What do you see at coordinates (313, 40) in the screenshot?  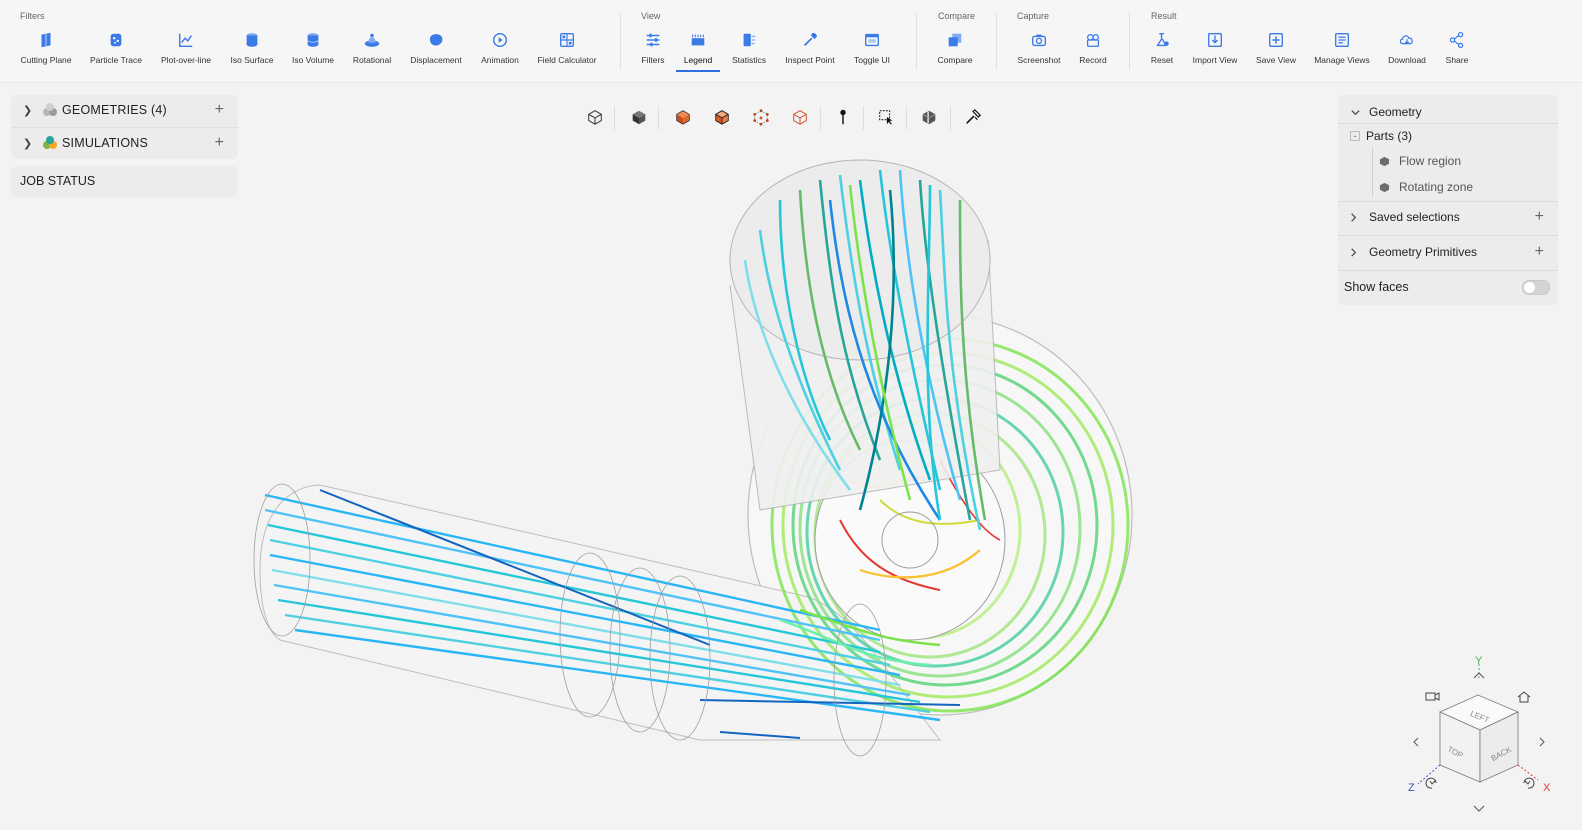 I see `iso-volume-icon` at bounding box center [313, 40].